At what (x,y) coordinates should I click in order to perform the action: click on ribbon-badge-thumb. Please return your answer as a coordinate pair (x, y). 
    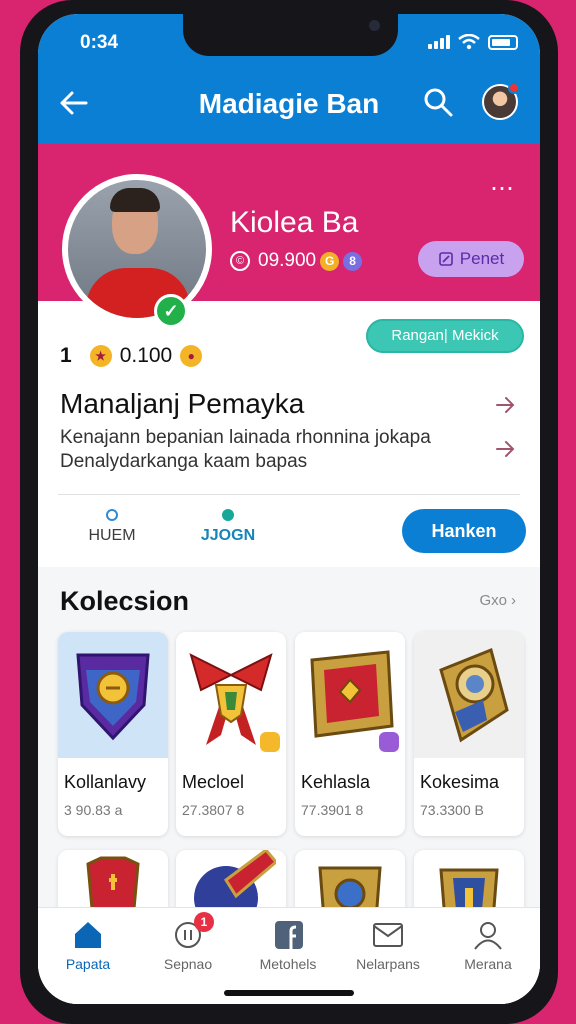
    Looking at the image, I should click on (113, 695).